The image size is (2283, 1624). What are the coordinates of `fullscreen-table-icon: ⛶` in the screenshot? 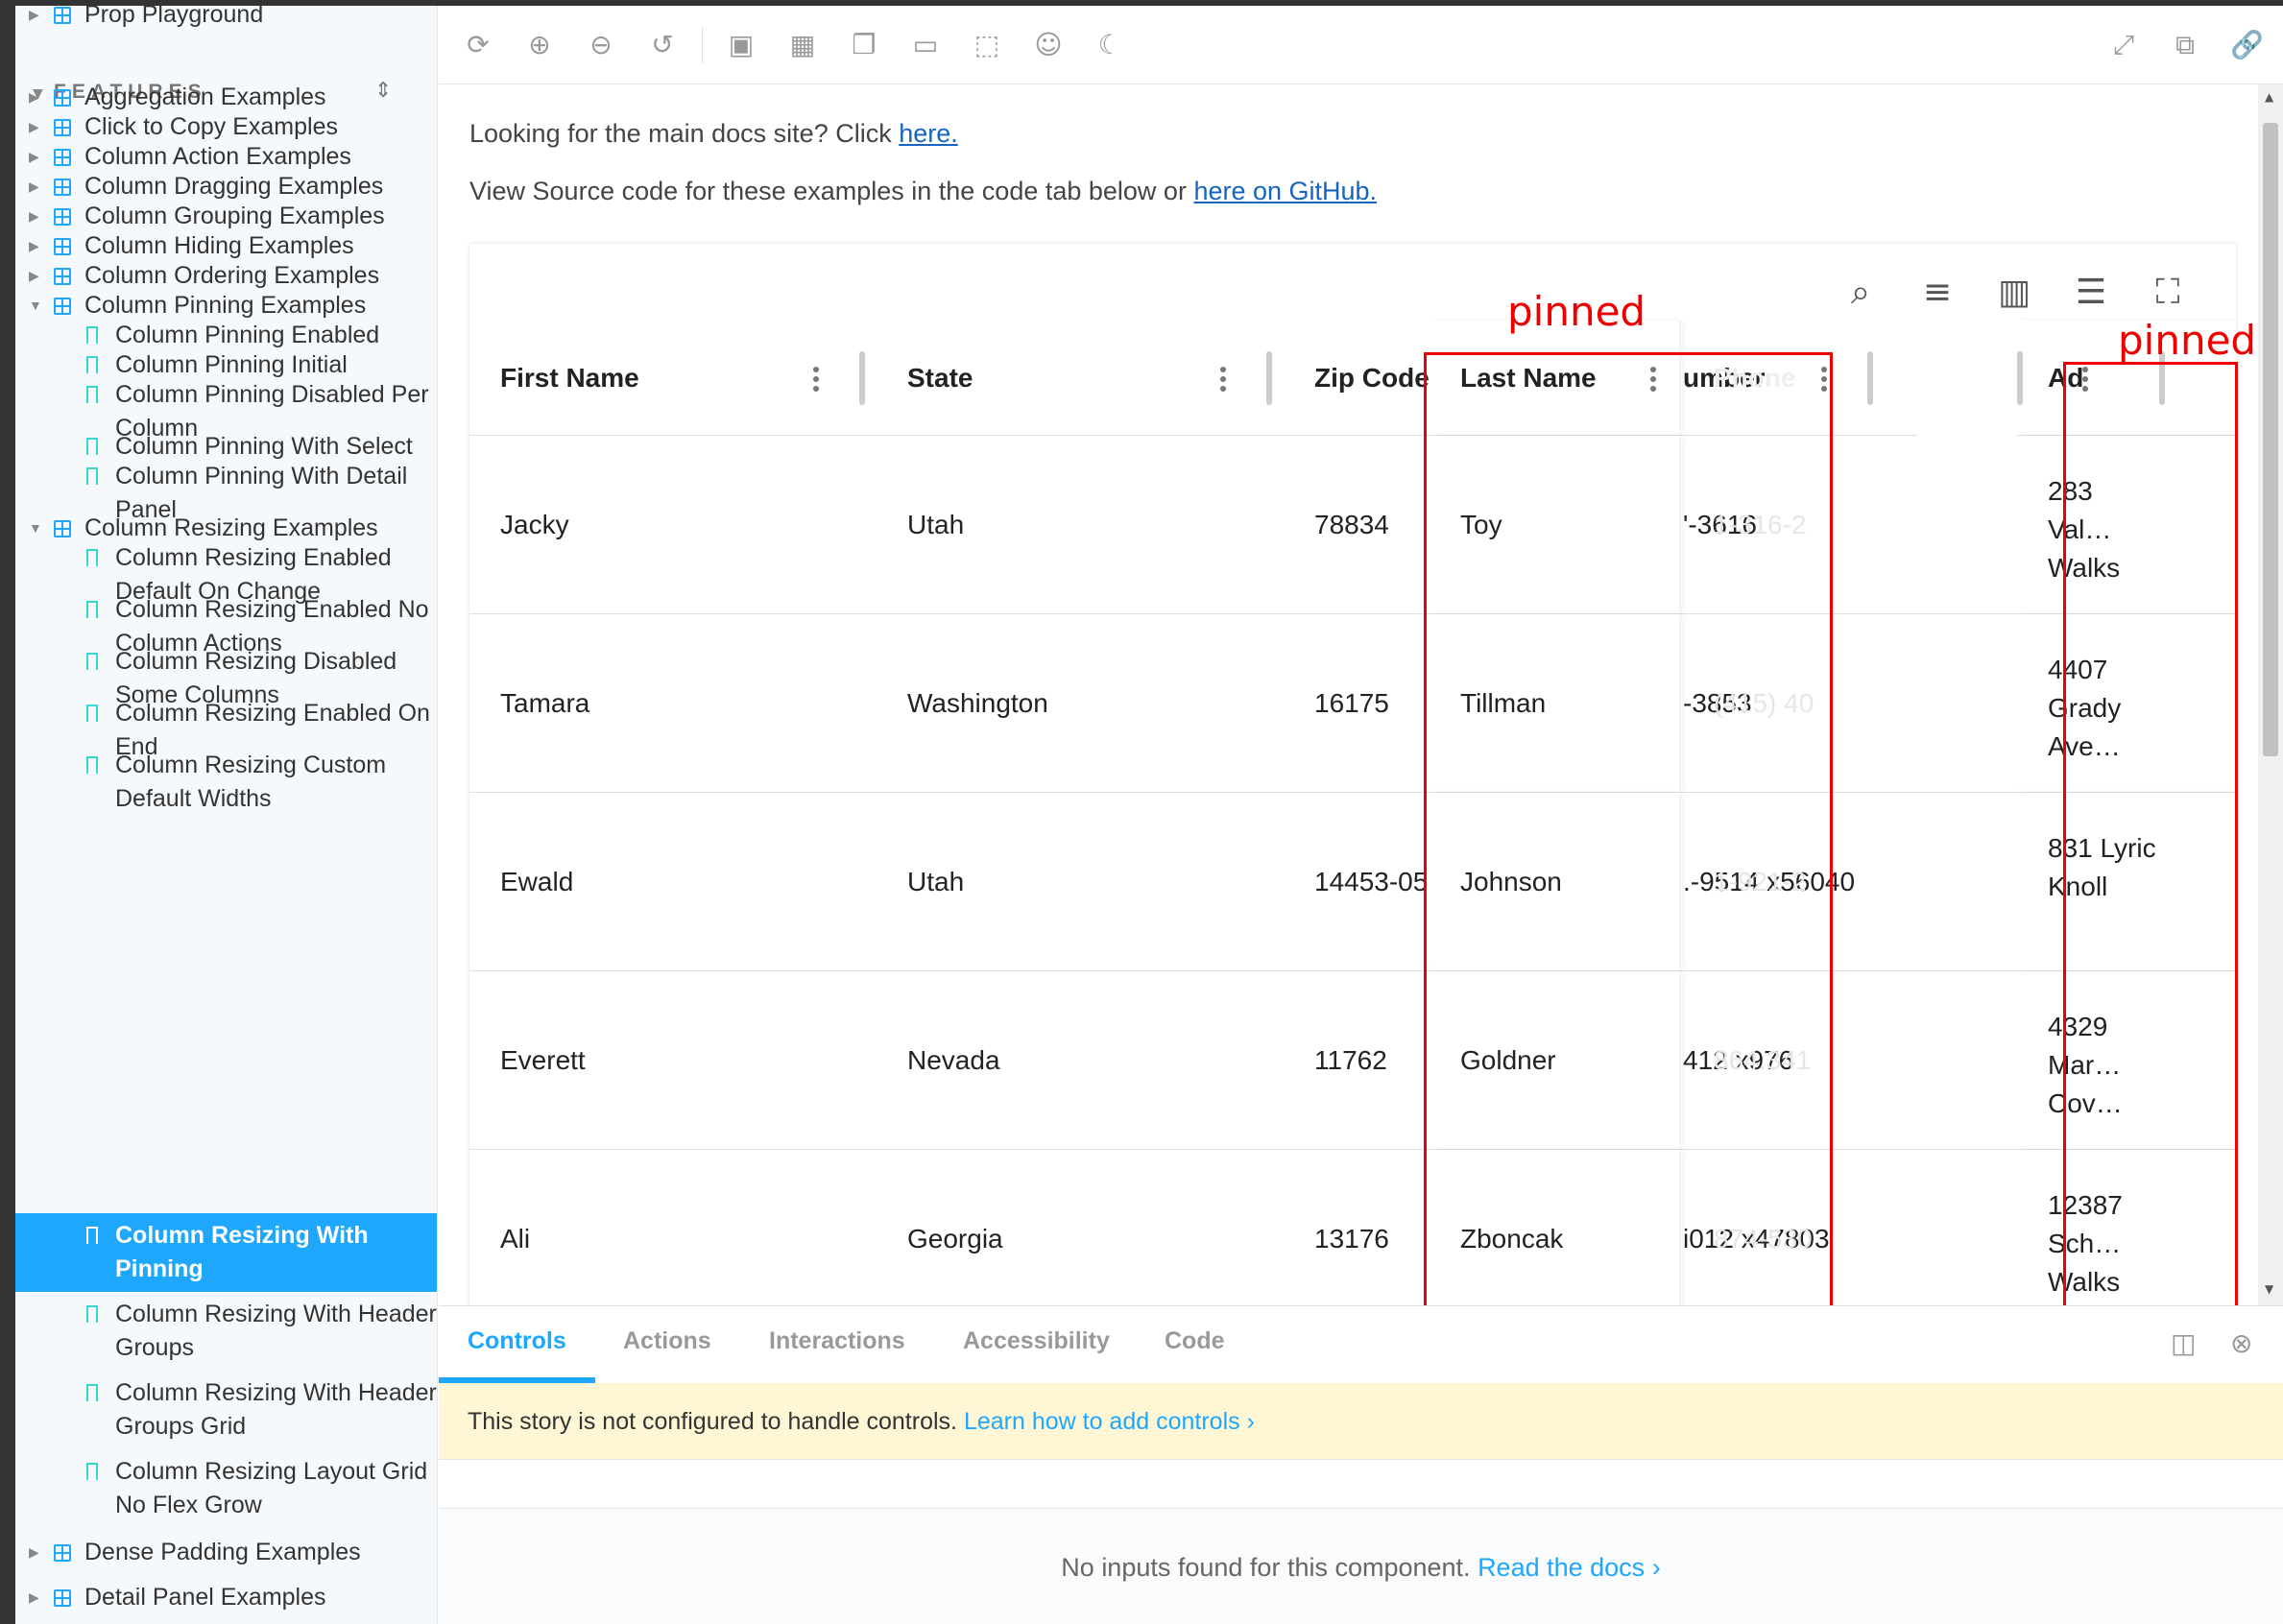 It's located at (2168, 293).